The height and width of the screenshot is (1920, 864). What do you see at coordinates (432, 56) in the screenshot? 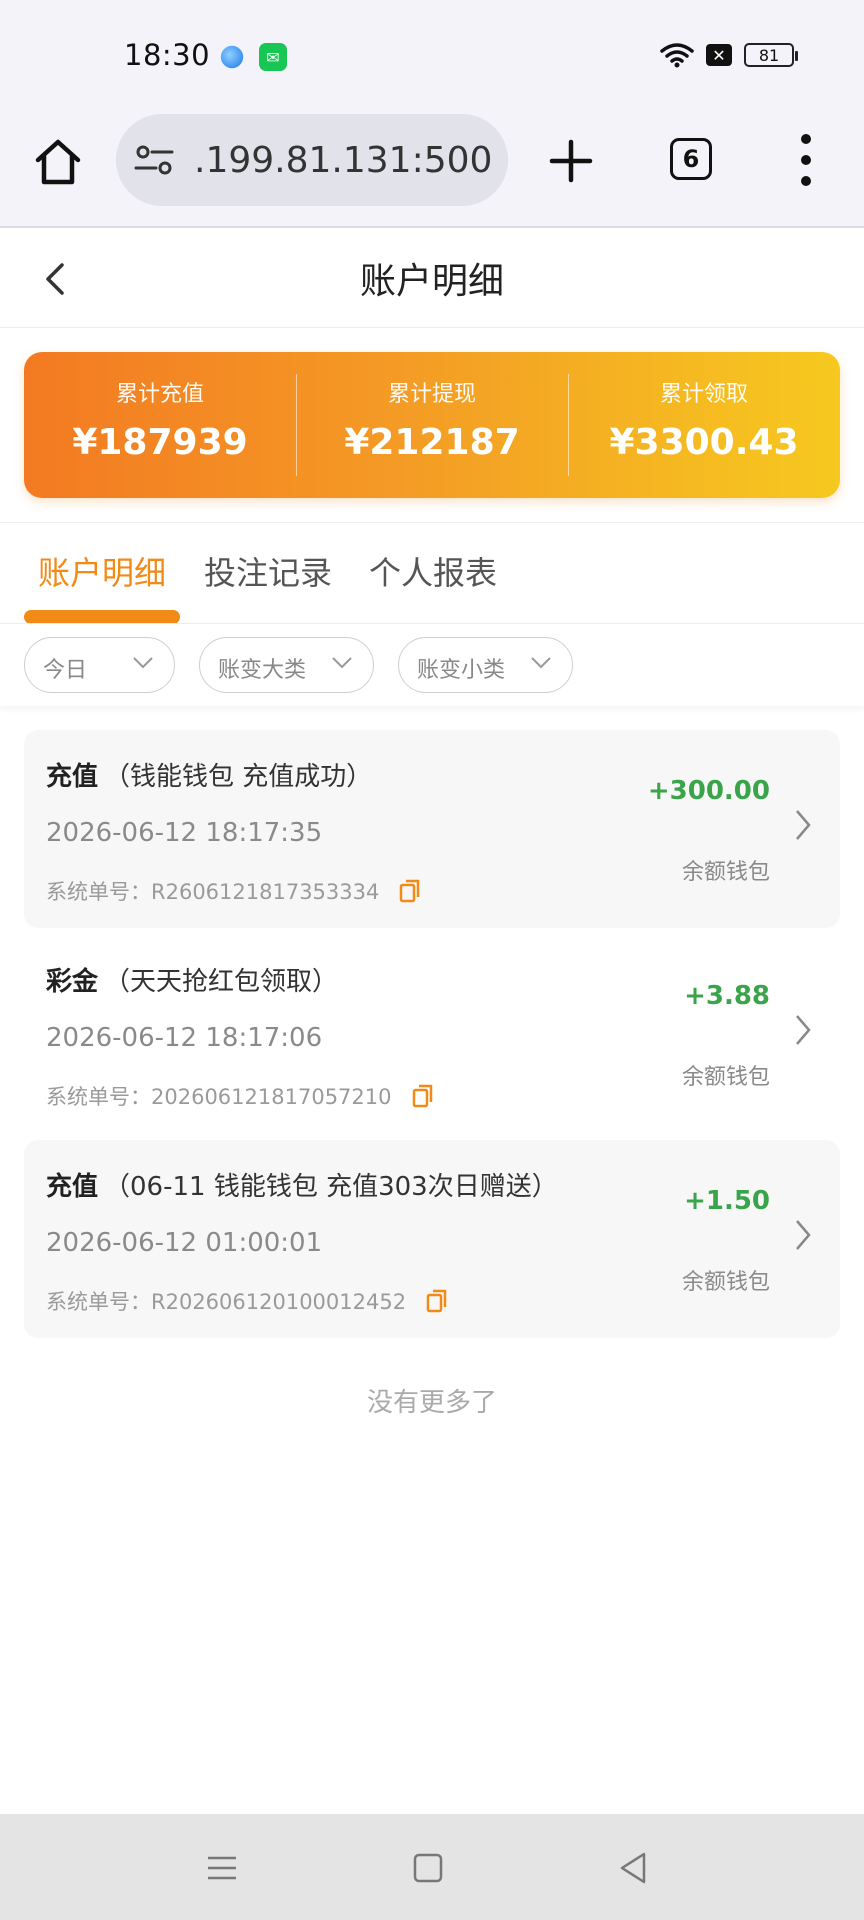
I see `status-bar: 18:30 ✉ ✕ 81` at bounding box center [432, 56].